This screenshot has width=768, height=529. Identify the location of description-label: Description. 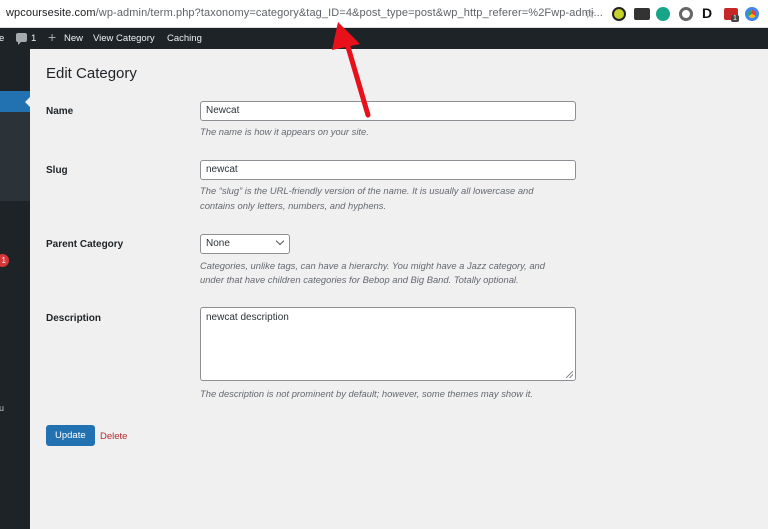
(74, 318).